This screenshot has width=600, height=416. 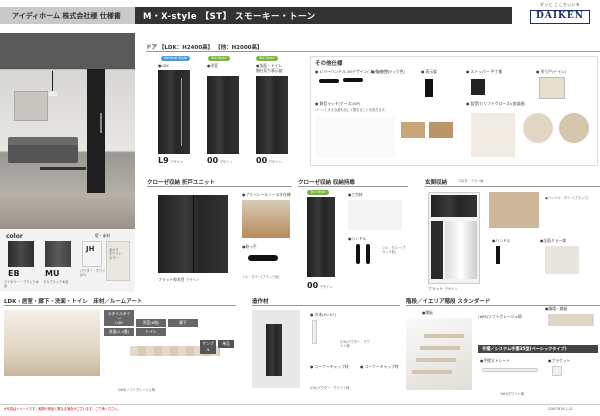 What do you see at coordinates (183, 323) in the screenshot?
I see `floor-tab-hall: 廊下` at bounding box center [183, 323].